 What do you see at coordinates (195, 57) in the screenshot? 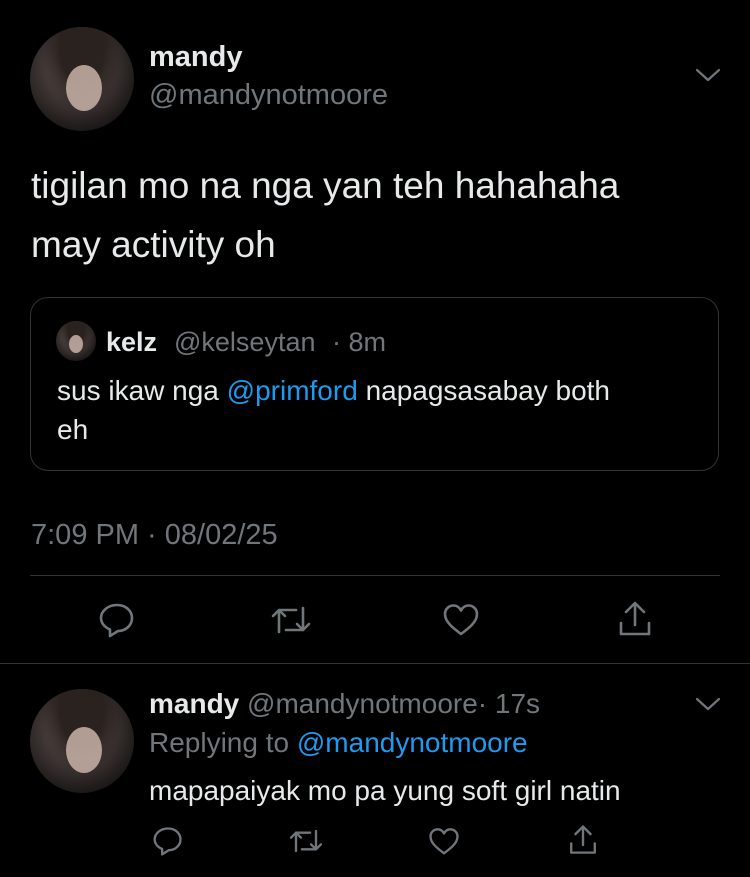
I see `author-name: mandy` at bounding box center [195, 57].